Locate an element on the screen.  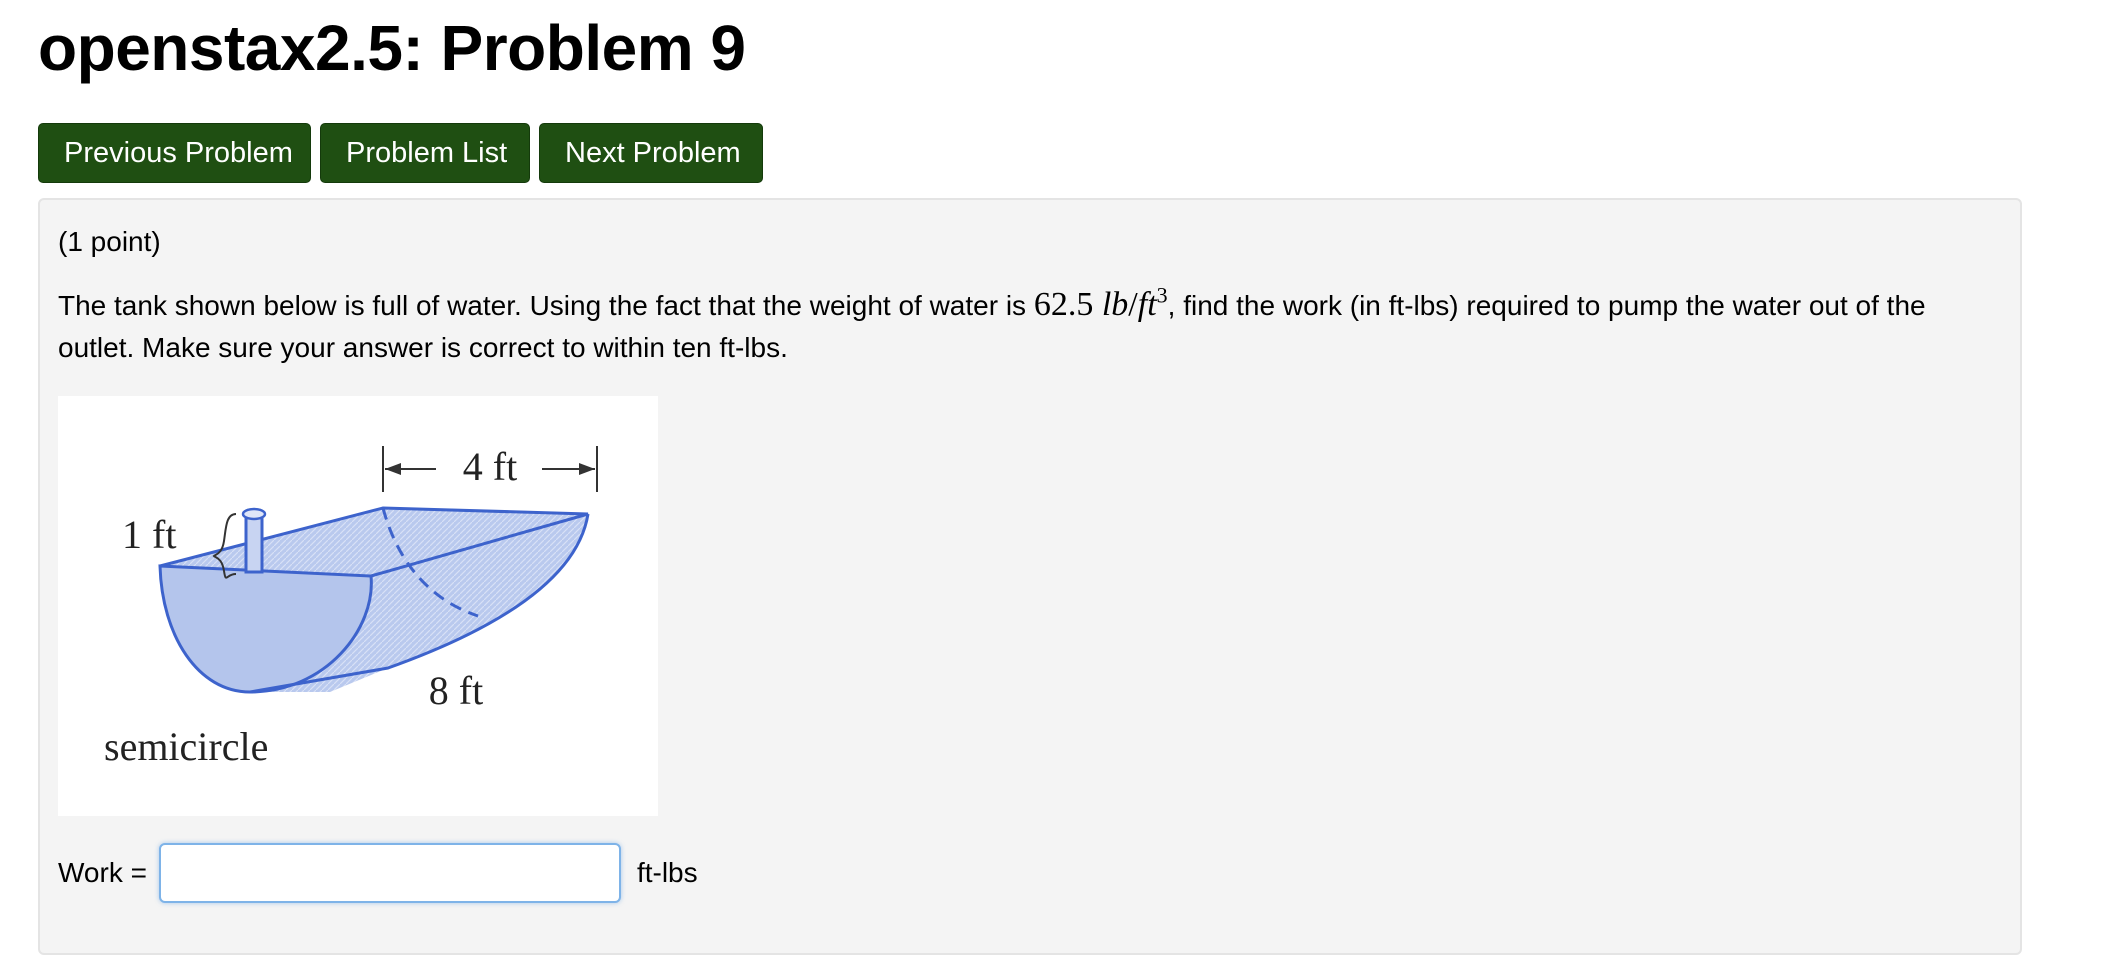
problem-list-button: Problem List is located at coordinates (425, 153).